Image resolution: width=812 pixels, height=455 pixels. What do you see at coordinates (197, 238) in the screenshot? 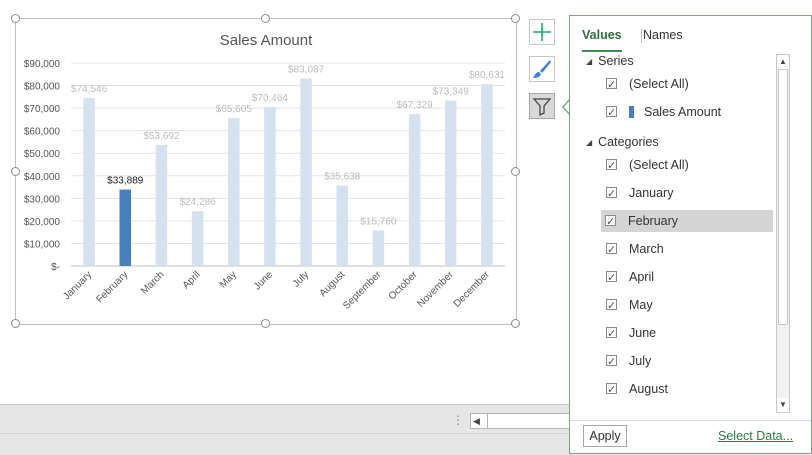
I see `bar-april` at bounding box center [197, 238].